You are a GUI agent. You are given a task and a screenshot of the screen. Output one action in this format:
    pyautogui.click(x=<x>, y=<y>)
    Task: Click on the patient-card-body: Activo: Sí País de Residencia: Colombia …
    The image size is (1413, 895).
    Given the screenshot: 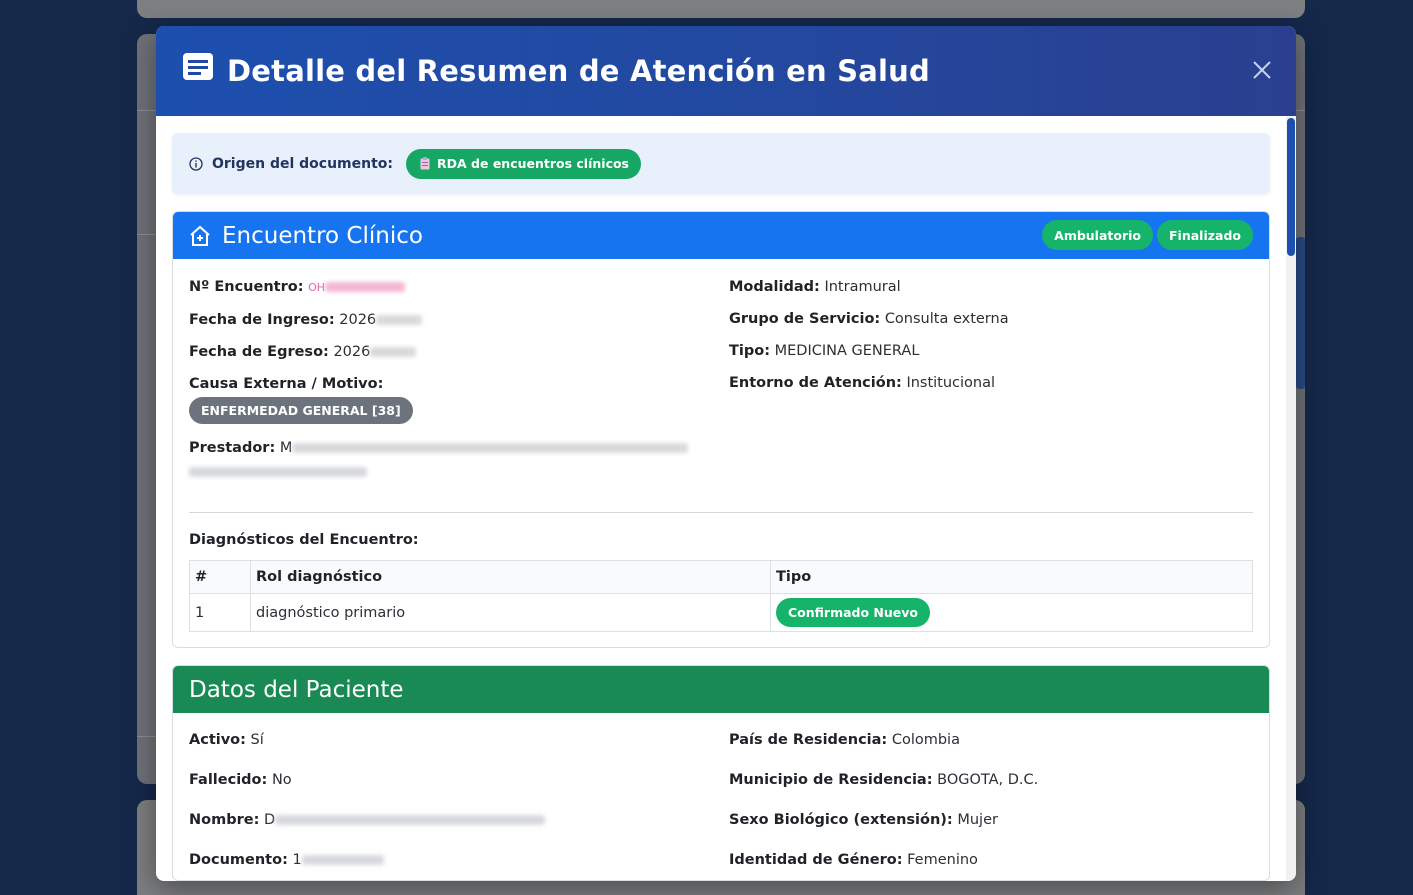 What is the action you would take?
    pyautogui.click(x=721, y=796)
    